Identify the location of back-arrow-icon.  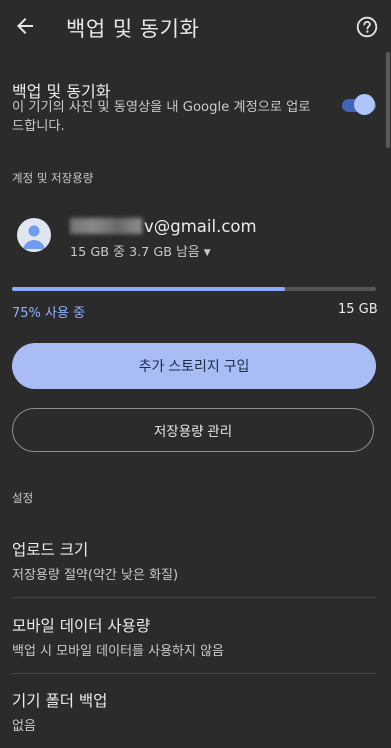
(25, 26).